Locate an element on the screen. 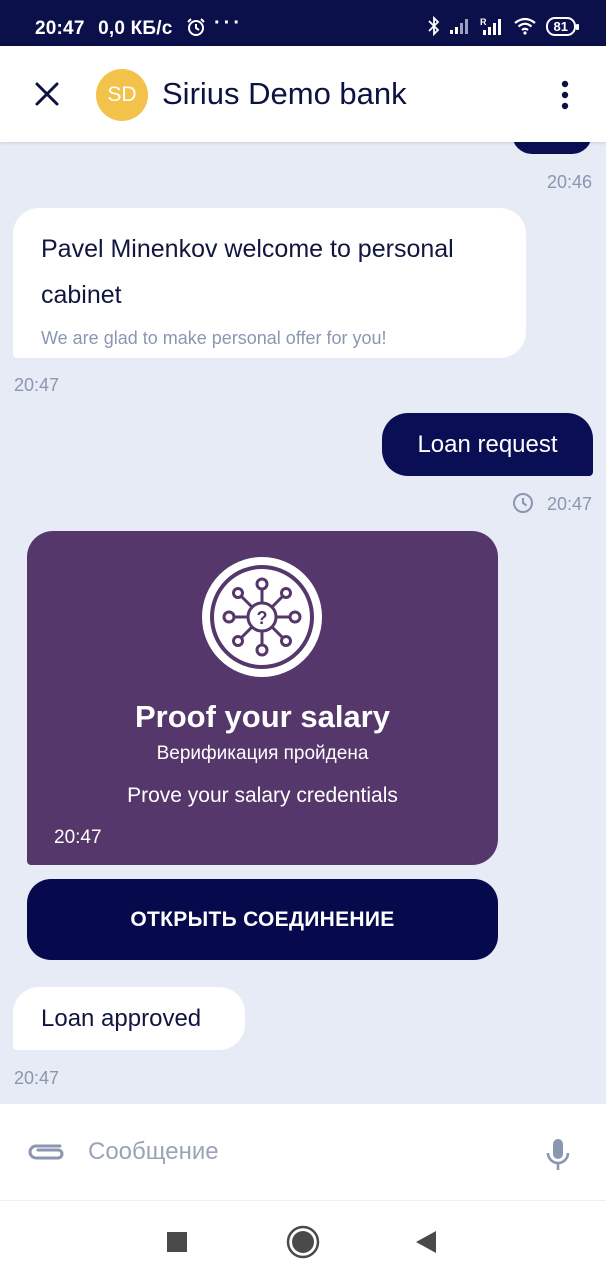 The image size is (606, 1280). system-navigation-bar is located at coordinates (303, 1240).